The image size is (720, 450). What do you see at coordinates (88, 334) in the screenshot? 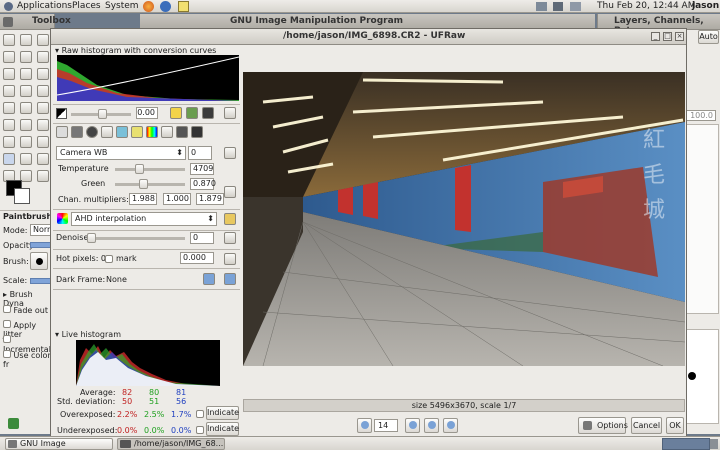
I see `live-hist-expander: ▾ Live histogram` at bounding box center [88, 334].